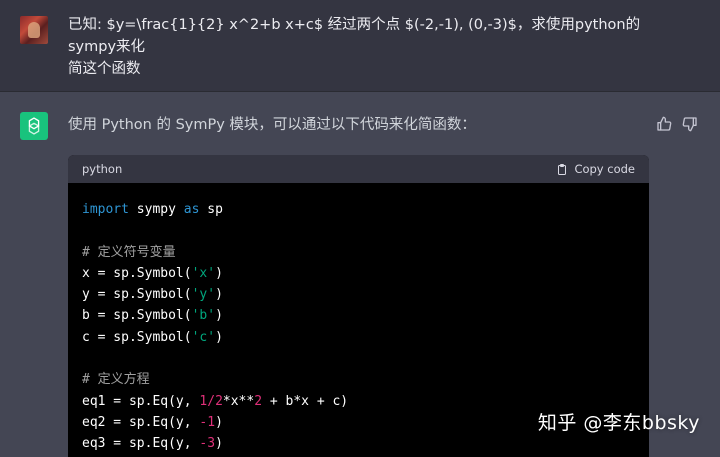  What do you see at coordinates (152, 316) in the screenshot?
I see `code-line: b = sp.Symbol('b')` at bounding box center [152, 316].